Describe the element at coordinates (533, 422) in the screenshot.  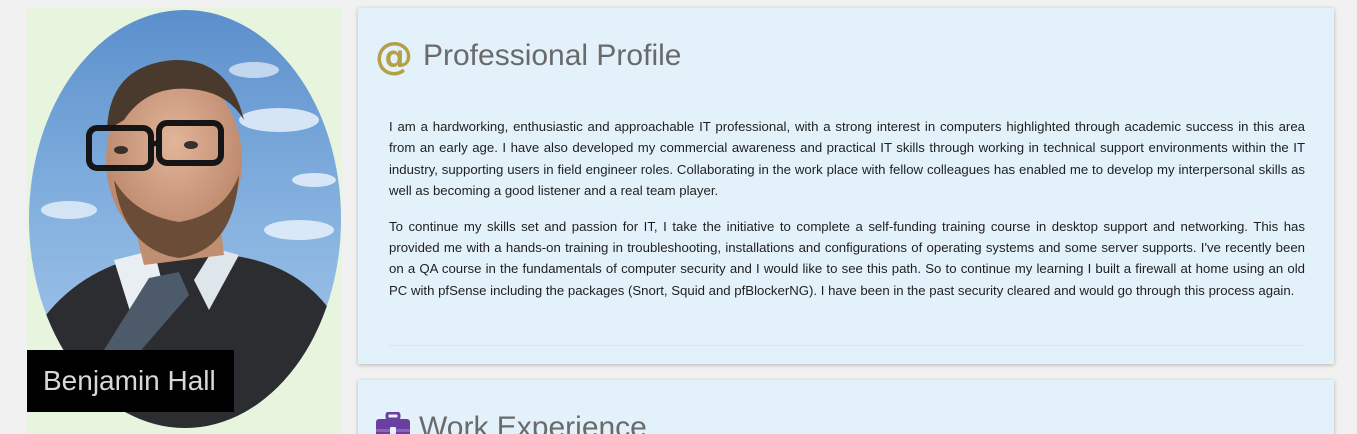
I see `section-title: Work Experience` at that location.